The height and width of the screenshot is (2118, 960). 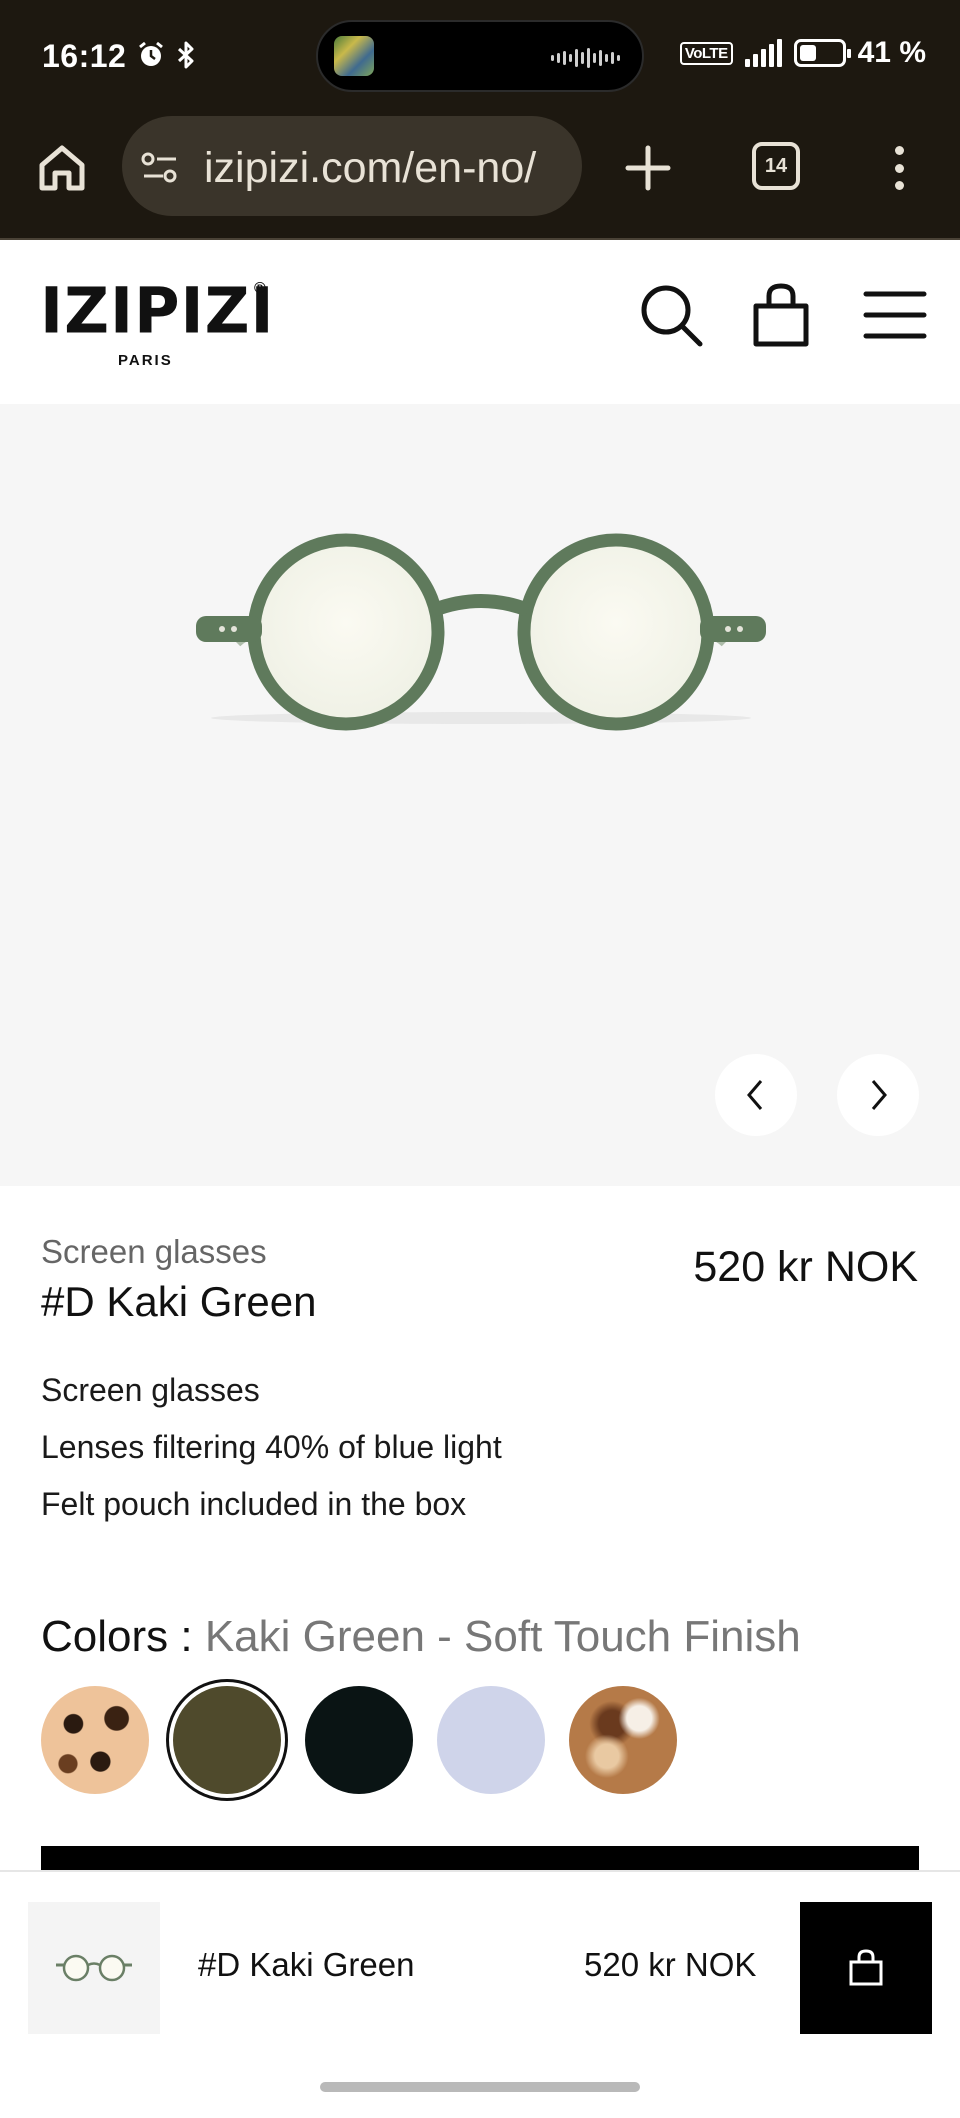 I want to click on new-tab-icon, so click(x=648, y=168).